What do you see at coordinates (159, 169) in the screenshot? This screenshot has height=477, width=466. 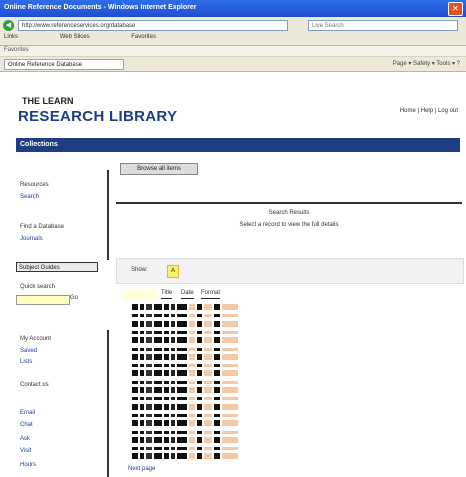 I see `browse-button: Browse all items` at bounding box center [159, 169].